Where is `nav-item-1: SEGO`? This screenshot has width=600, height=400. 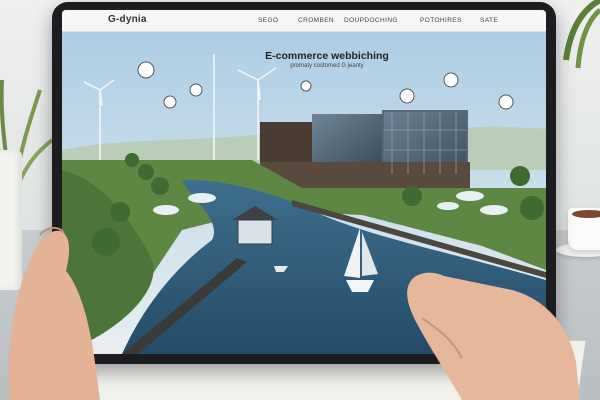
nav-item-1: SEGO is located at coordinates (268, 20).